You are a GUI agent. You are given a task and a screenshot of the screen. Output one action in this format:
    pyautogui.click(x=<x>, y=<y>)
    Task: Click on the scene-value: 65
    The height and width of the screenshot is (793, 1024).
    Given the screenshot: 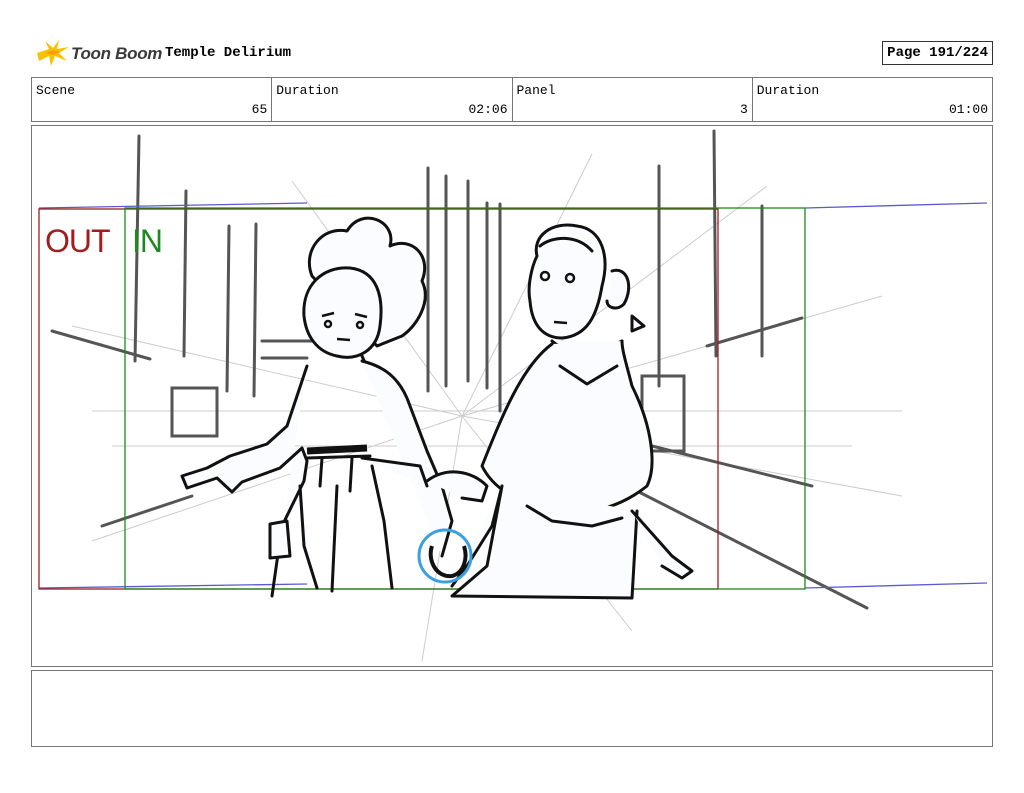 What is the action you would take?
    pyautogui.click(x=259, y=109)
    